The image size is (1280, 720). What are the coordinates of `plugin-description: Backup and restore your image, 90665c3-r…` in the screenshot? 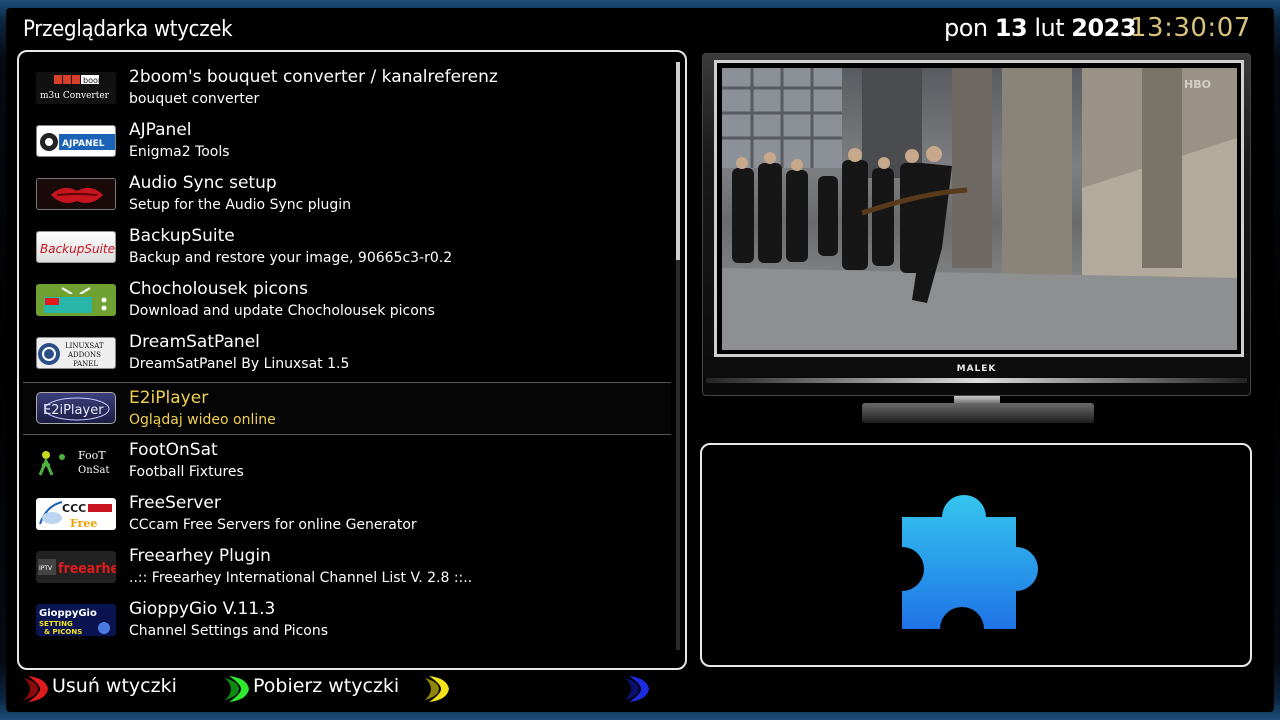 It's located at (291, 258).